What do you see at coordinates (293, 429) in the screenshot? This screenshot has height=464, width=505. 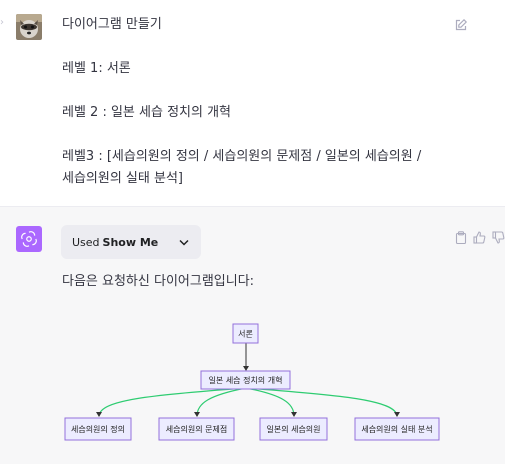 I see `node-level3-label: 일본의 세습의원` at bounding box center [293, 429].